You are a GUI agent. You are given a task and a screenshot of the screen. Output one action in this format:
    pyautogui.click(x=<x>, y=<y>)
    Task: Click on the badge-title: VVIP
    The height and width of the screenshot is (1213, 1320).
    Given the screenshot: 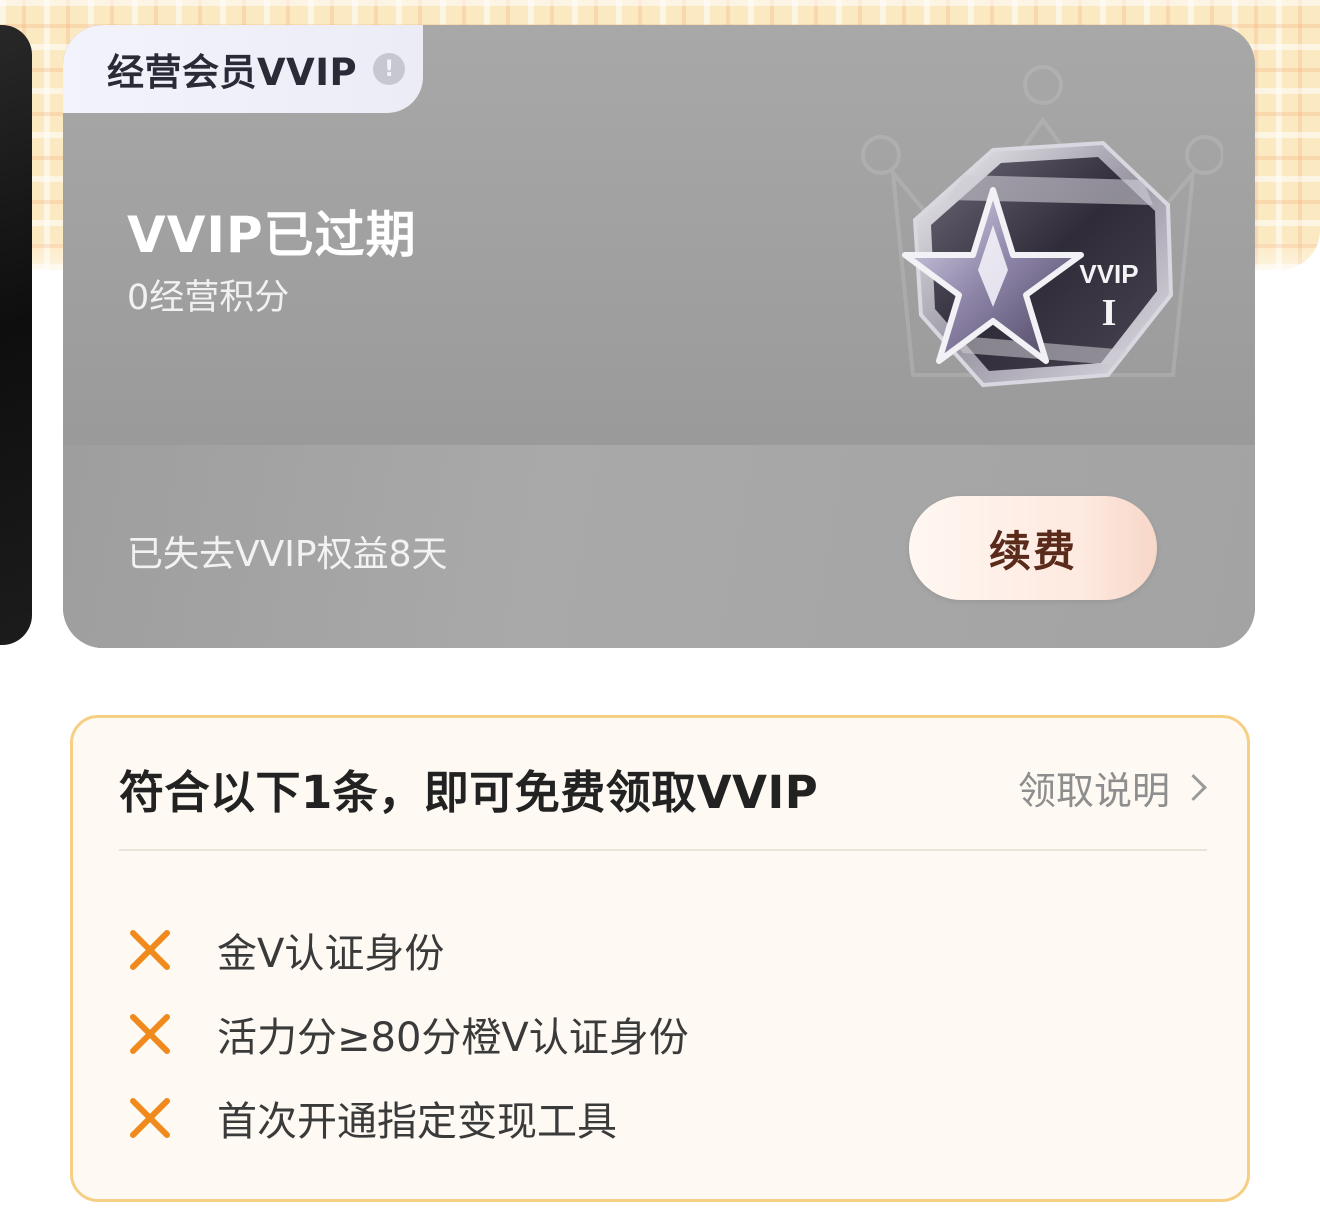 What is the action you would take?
    pyautogui.click(x=1108, y=274)
    